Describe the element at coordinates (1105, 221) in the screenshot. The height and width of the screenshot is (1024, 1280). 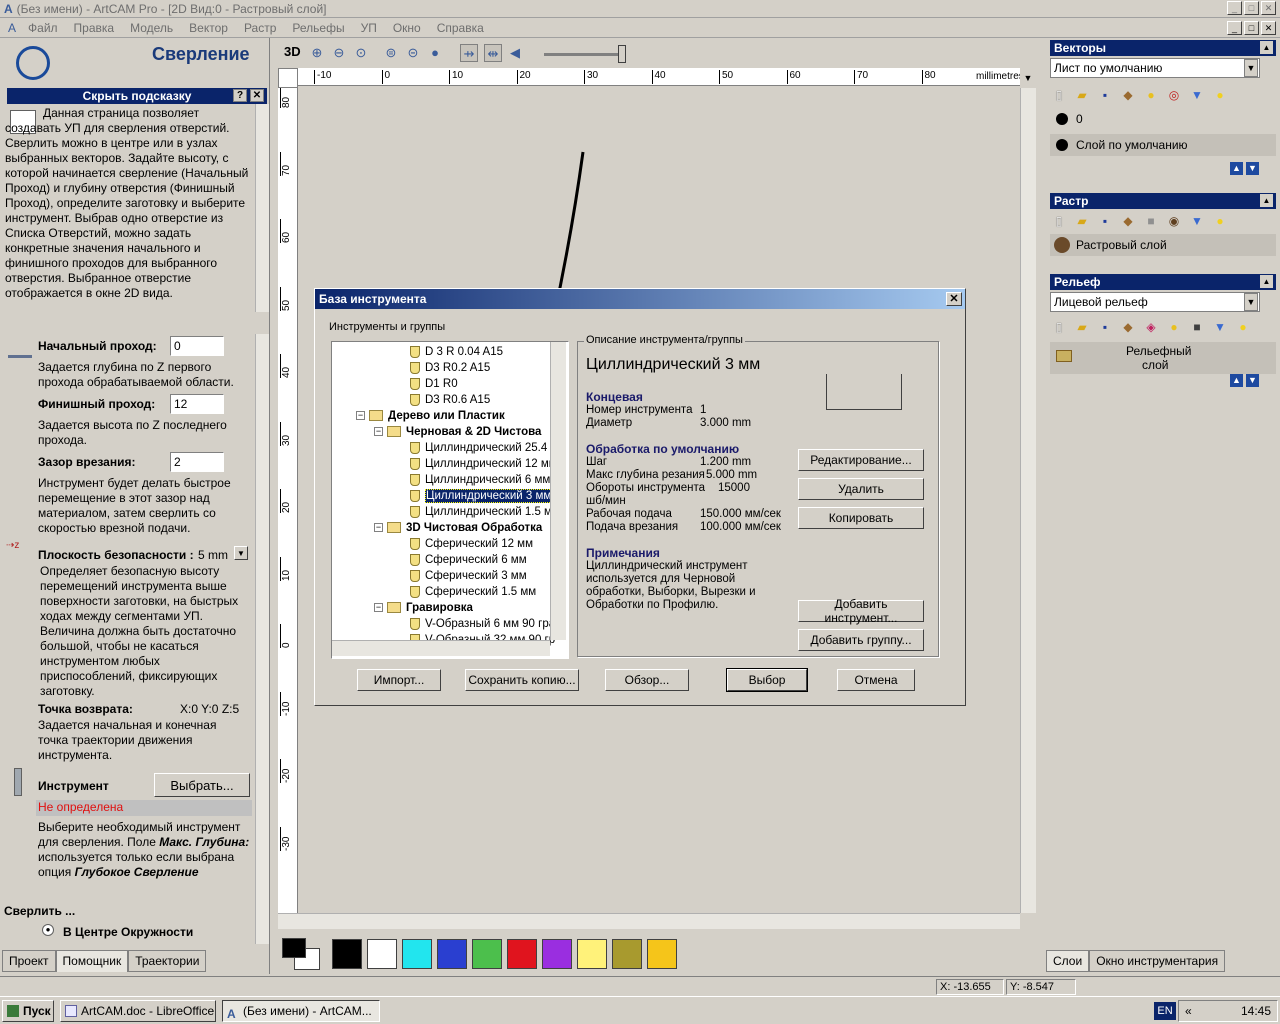
I see `save-raster-icon: ▪` at that location.